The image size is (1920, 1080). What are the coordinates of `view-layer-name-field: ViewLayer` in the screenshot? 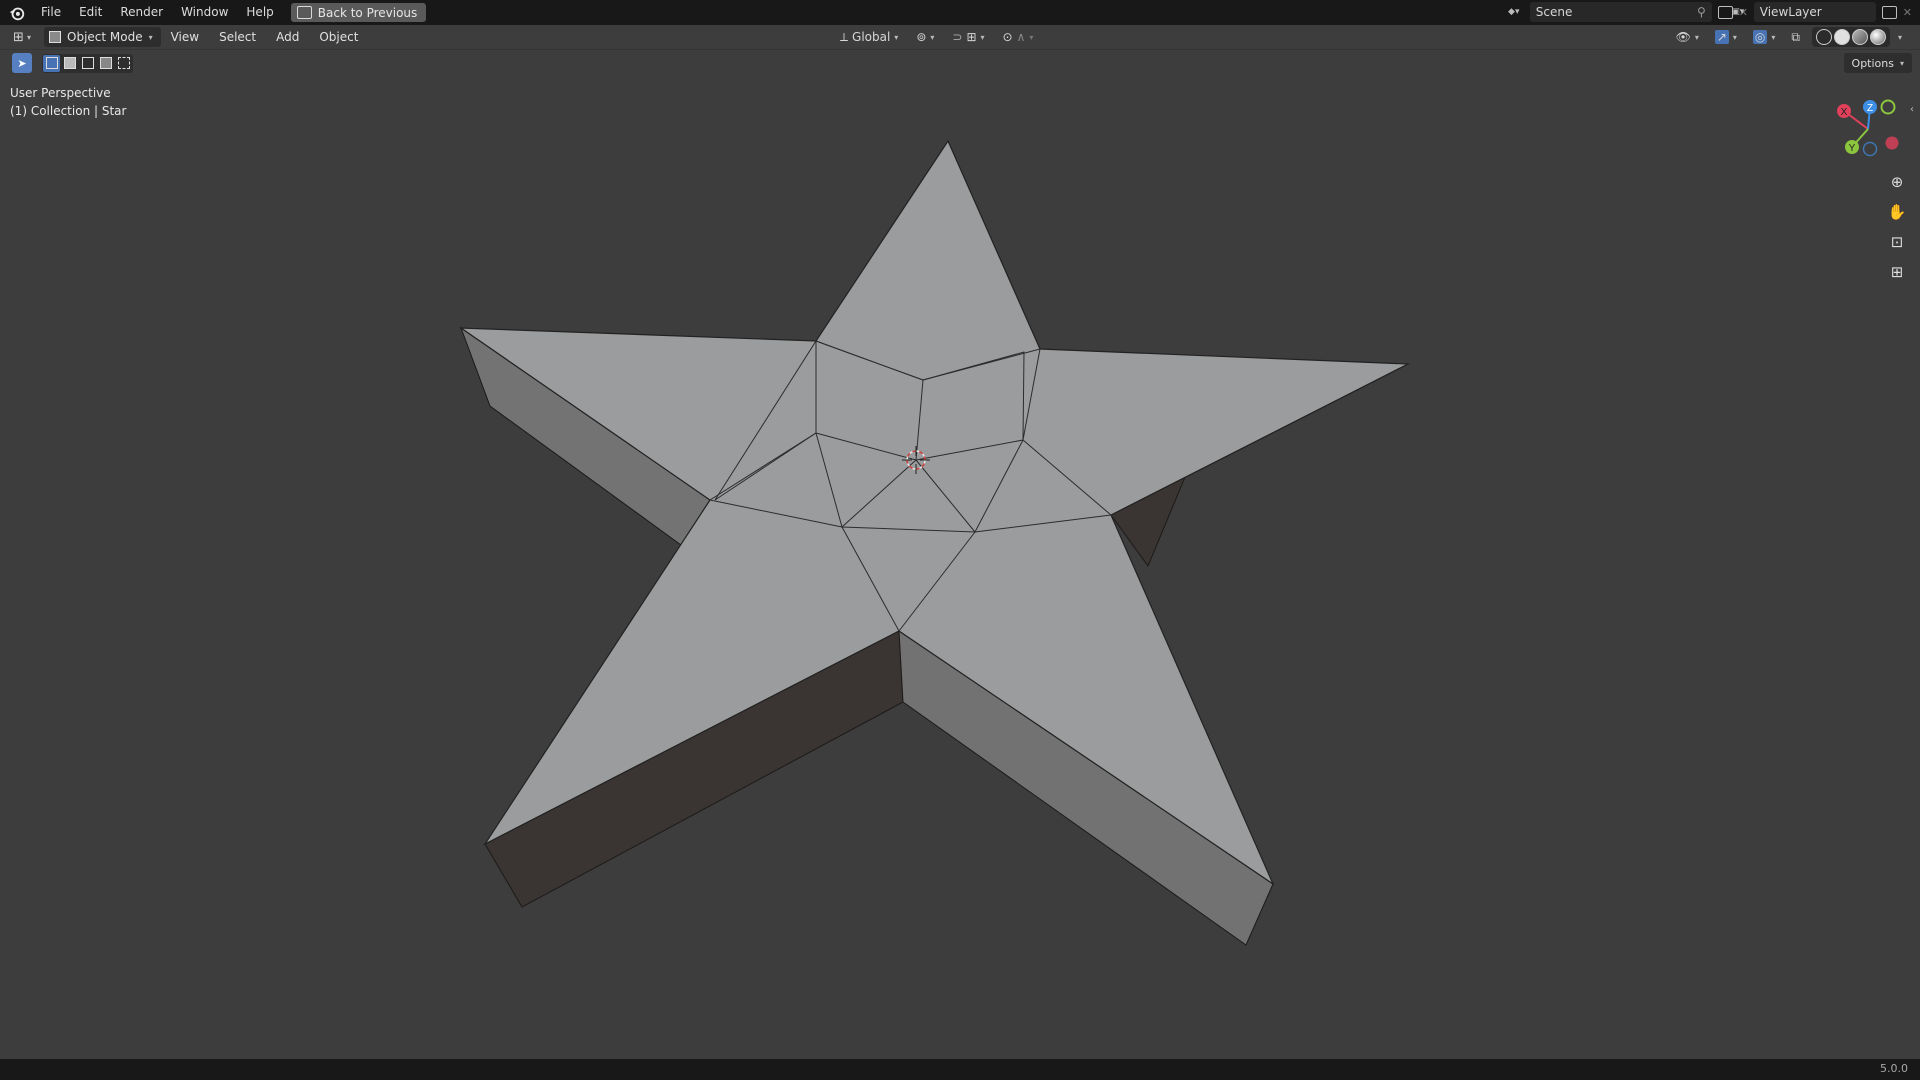 It's located at (1814, 12).